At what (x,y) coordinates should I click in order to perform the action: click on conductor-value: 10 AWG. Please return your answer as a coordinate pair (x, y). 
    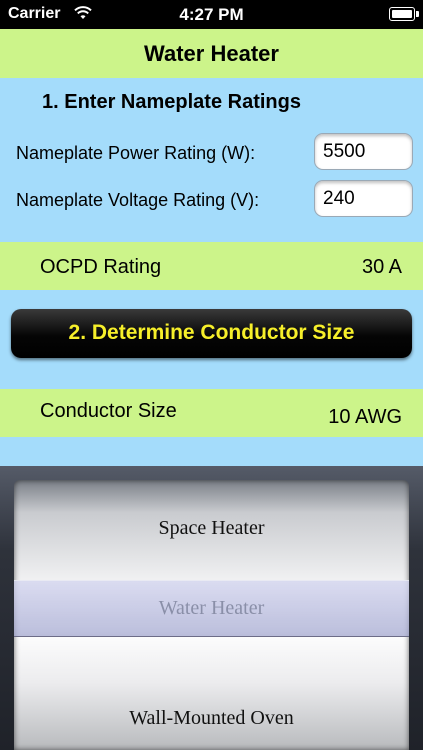
    Looking at the image, I should click on (365, 417).